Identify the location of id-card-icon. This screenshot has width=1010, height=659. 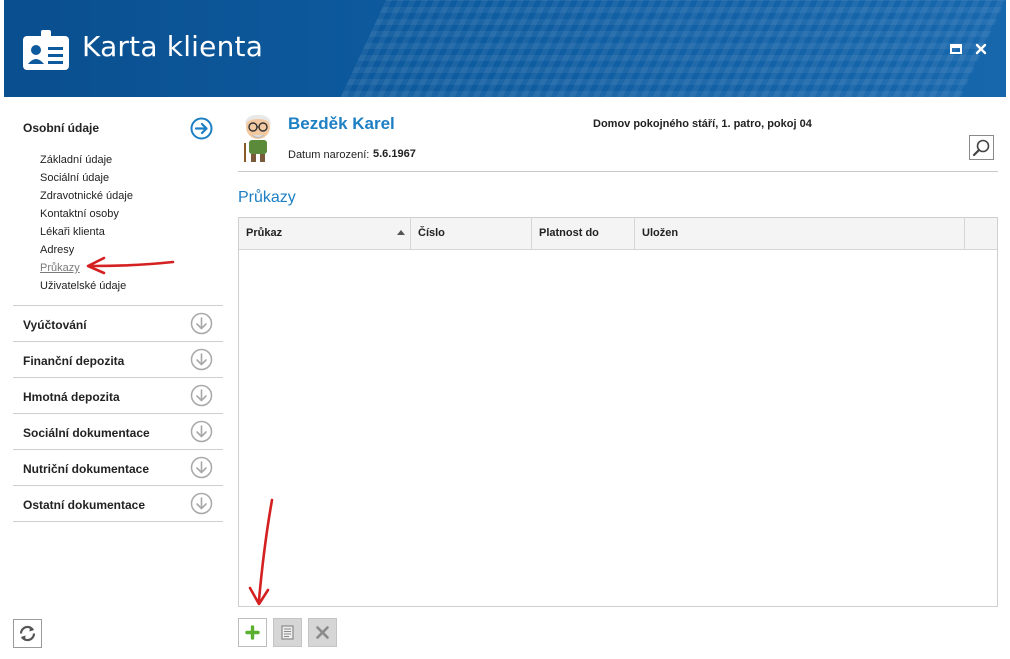
(46, 50).